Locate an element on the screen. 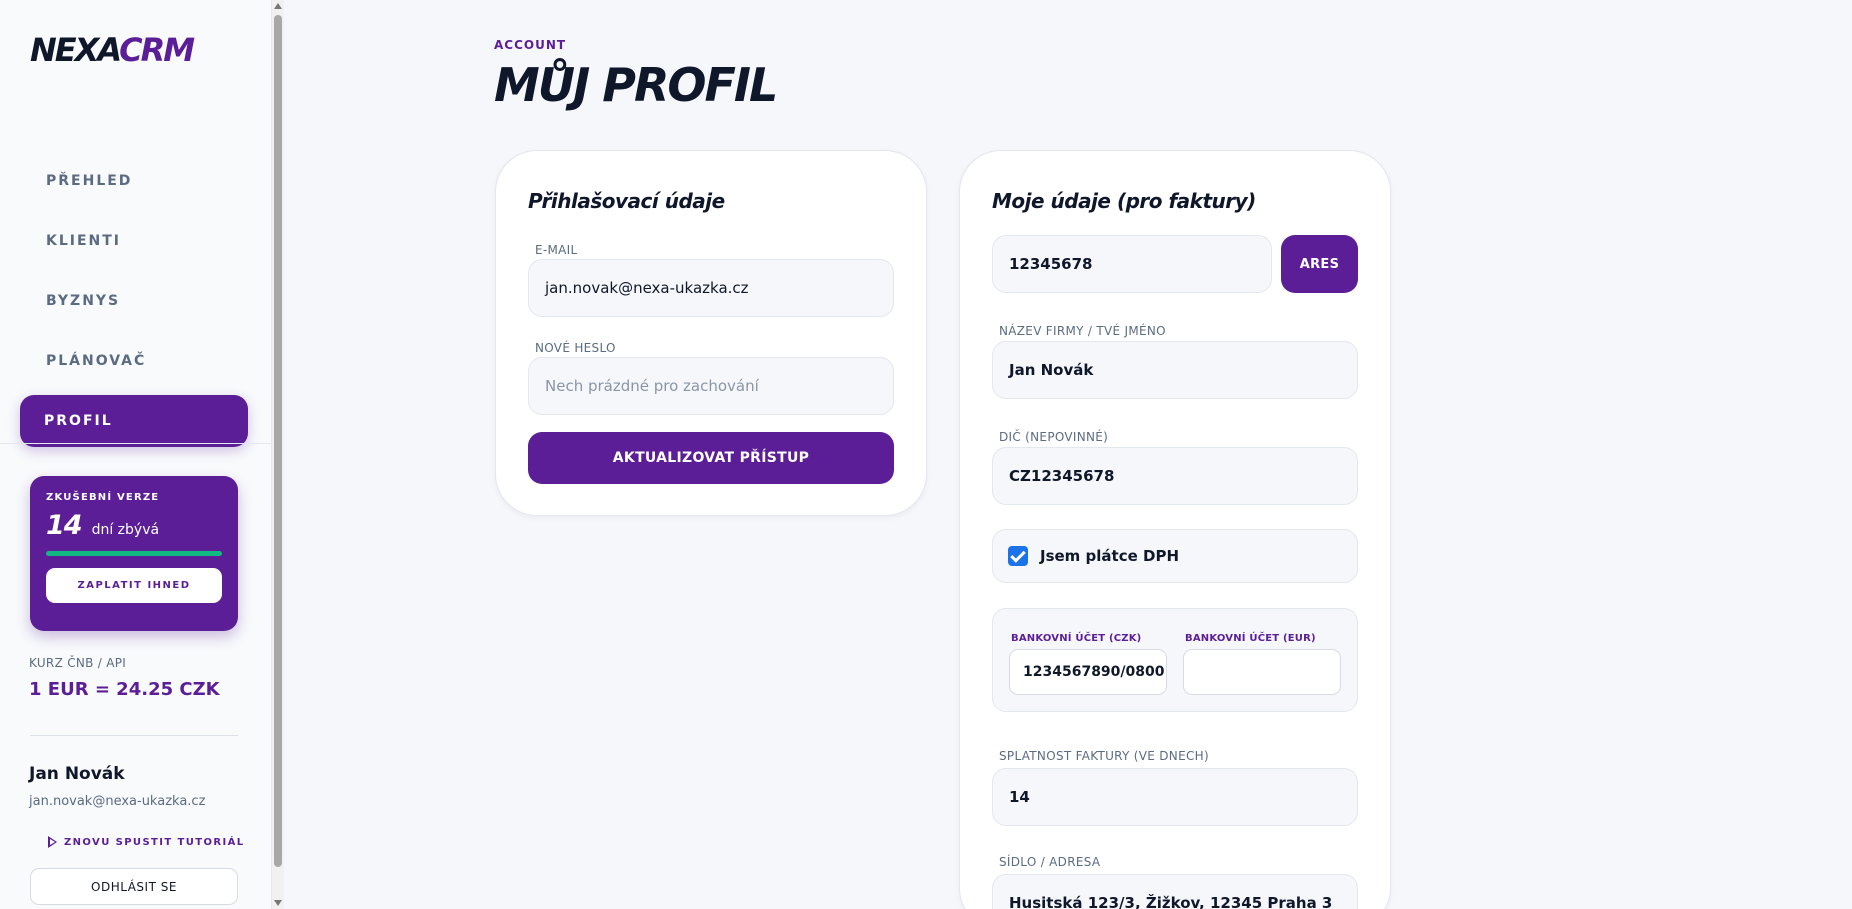 This screenshot has width=1852, height=909. trial-days-text: dní zbývá is located at coordinates (125, 530).